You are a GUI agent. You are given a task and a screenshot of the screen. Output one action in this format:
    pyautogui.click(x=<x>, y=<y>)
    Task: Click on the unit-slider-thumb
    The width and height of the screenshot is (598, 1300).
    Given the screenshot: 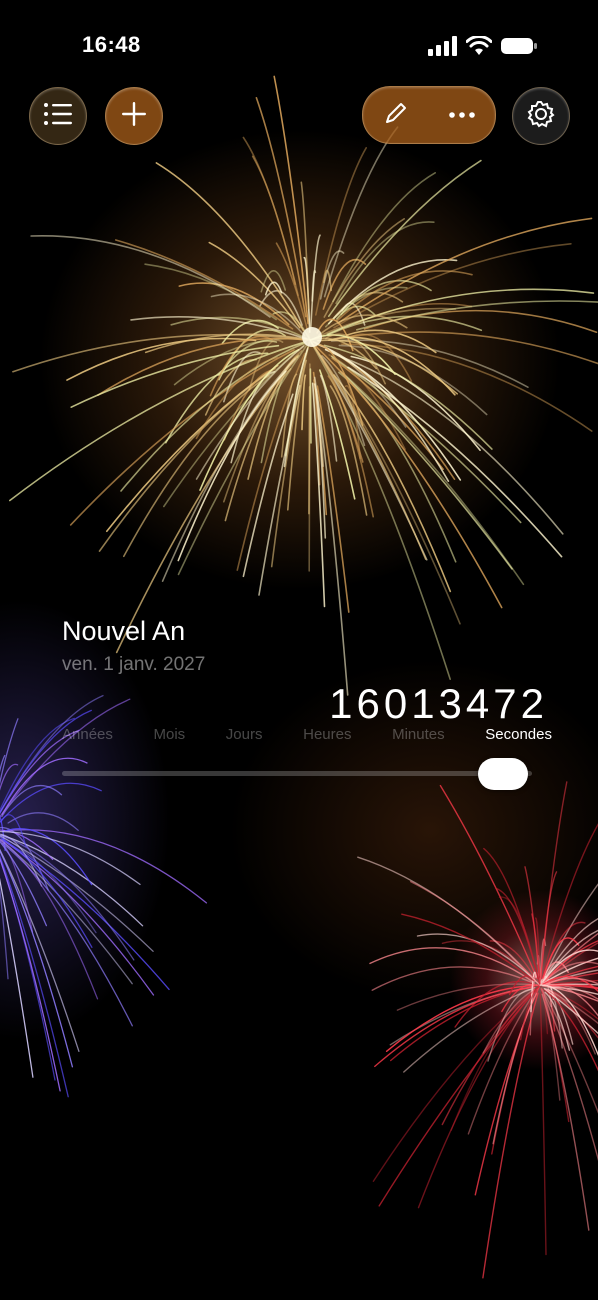 What is the action you would take?
    pyautogui.click(x=503, y=774)
    